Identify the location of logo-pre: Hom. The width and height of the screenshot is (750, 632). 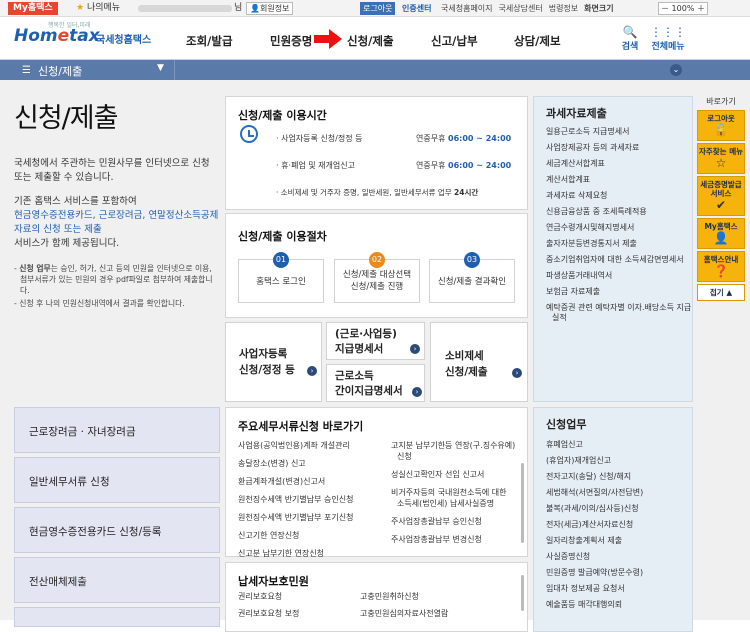
(36, 36).